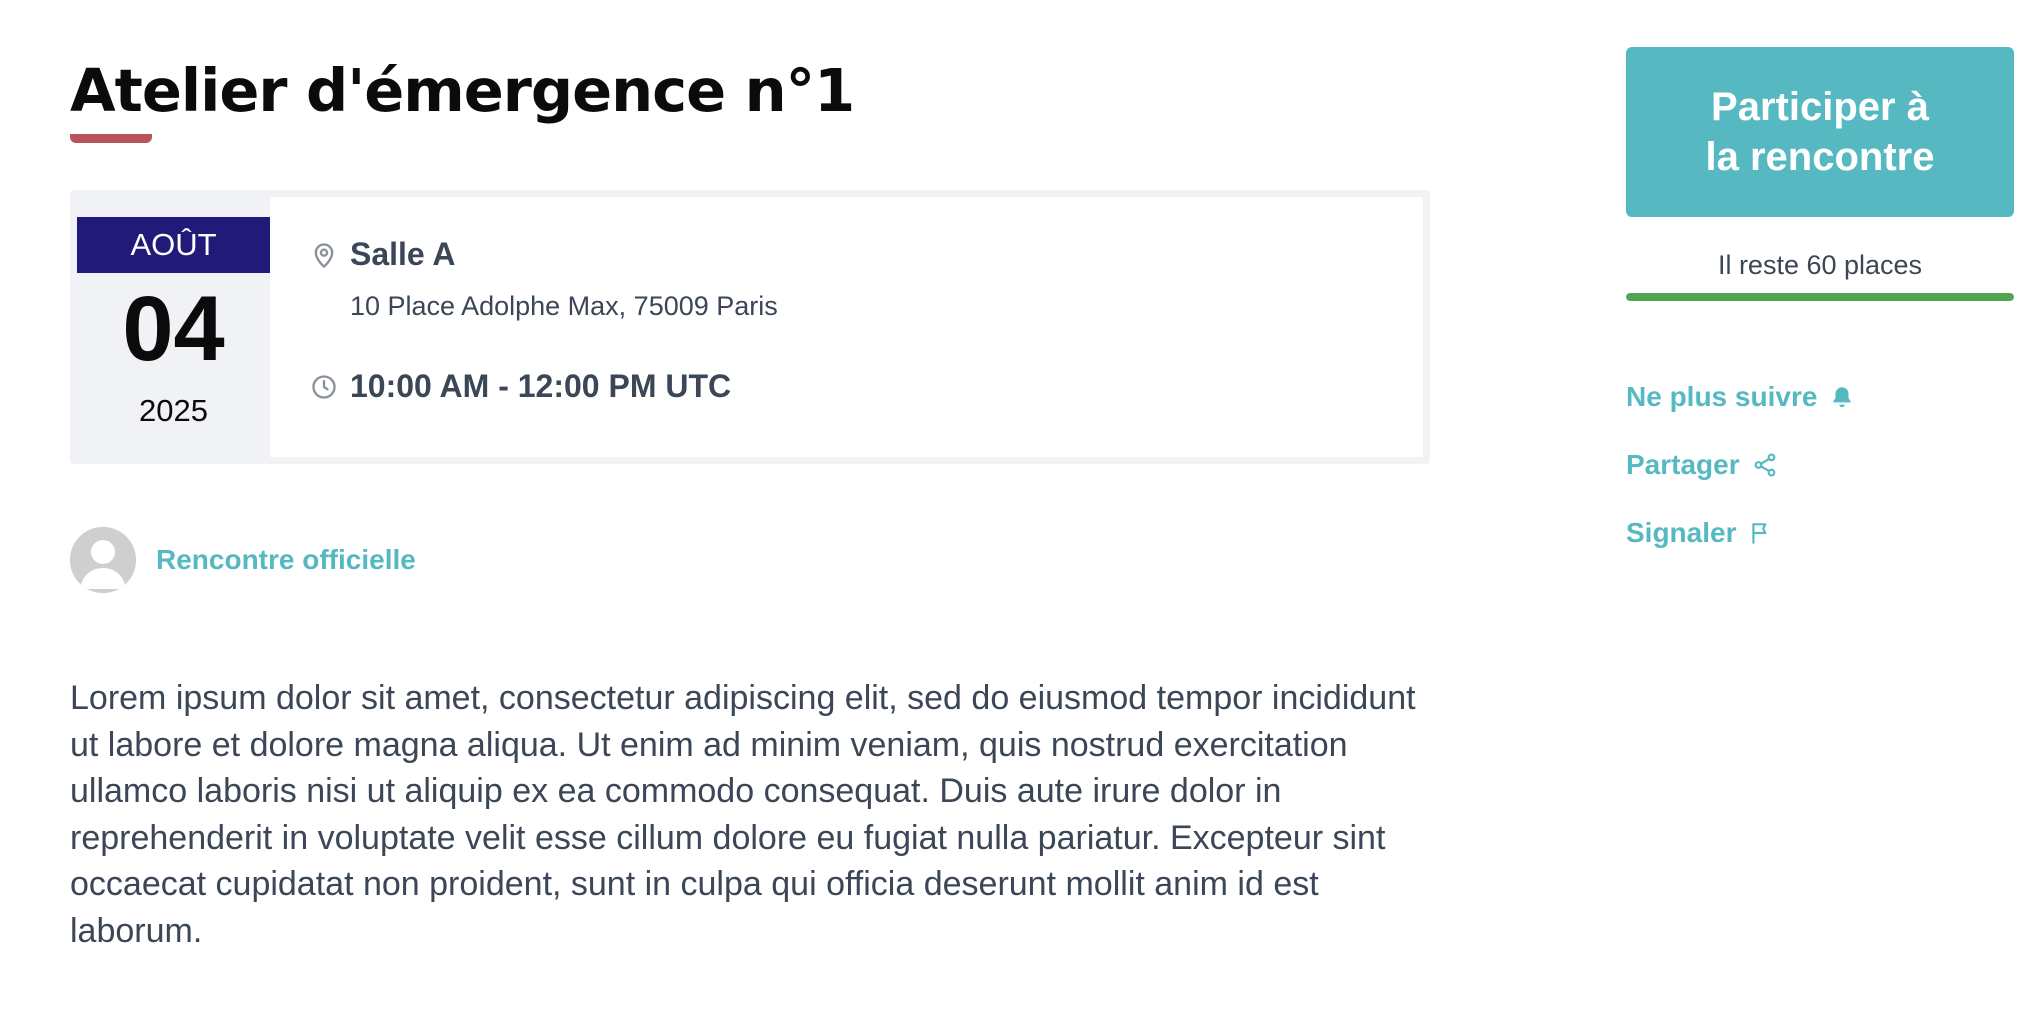  What do you see at coordinates (173, 410) in the screenshot?
I see `date-year: 2025` at bounding box center [173, 410].